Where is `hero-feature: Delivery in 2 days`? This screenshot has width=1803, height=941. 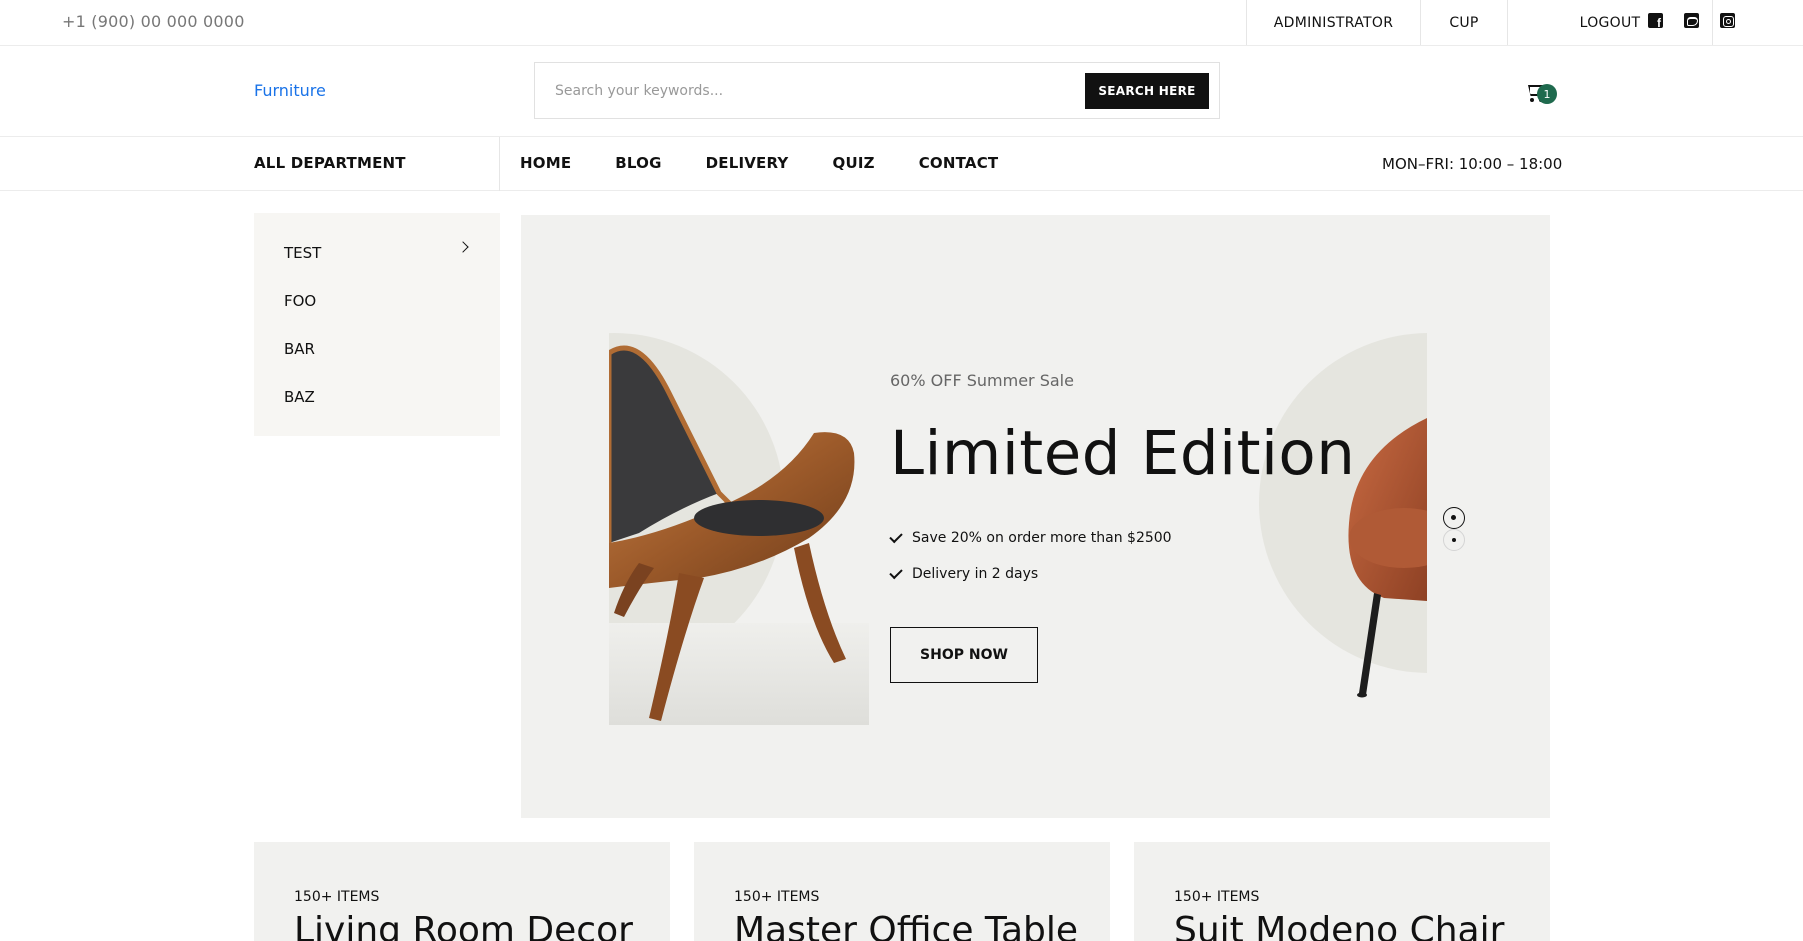 hero-feature: Delivery in 2 days is located at coordinates (964, 573).